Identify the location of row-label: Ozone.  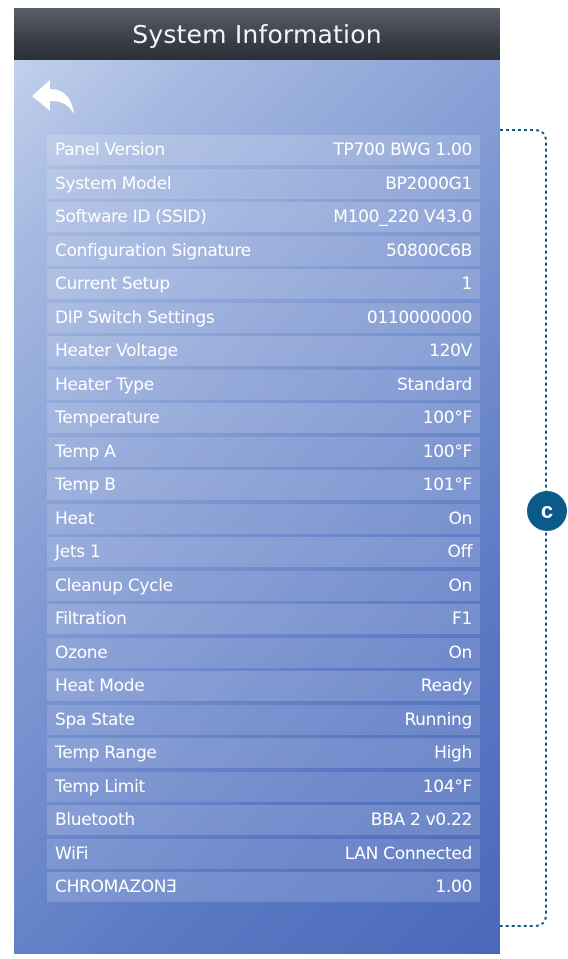
(81, 652).